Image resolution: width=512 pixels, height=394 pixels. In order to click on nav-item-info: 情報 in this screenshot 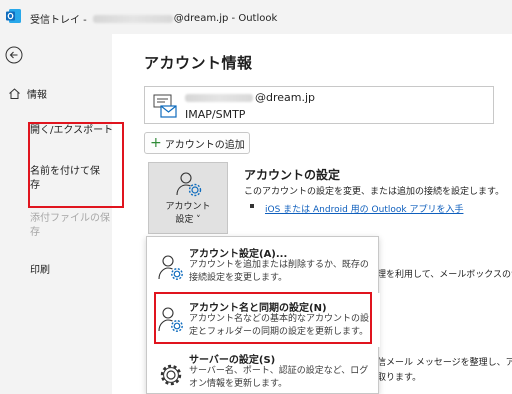, I will do `click(27, 93)`.